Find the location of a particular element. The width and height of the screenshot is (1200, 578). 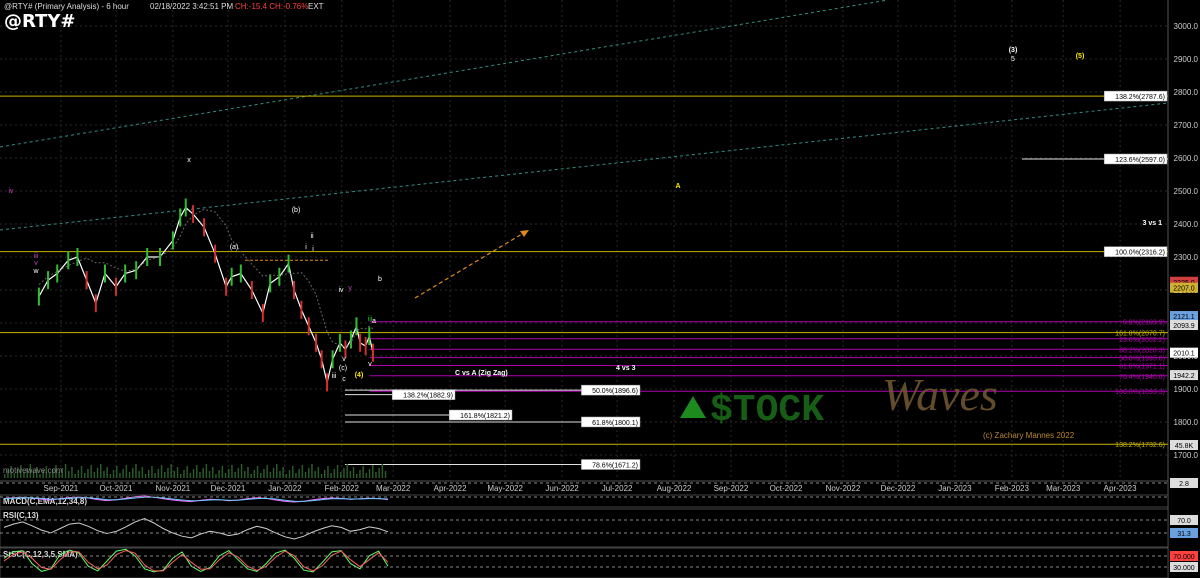

x-tick-label: Feb-2022 is located at coordinates (342, 488).